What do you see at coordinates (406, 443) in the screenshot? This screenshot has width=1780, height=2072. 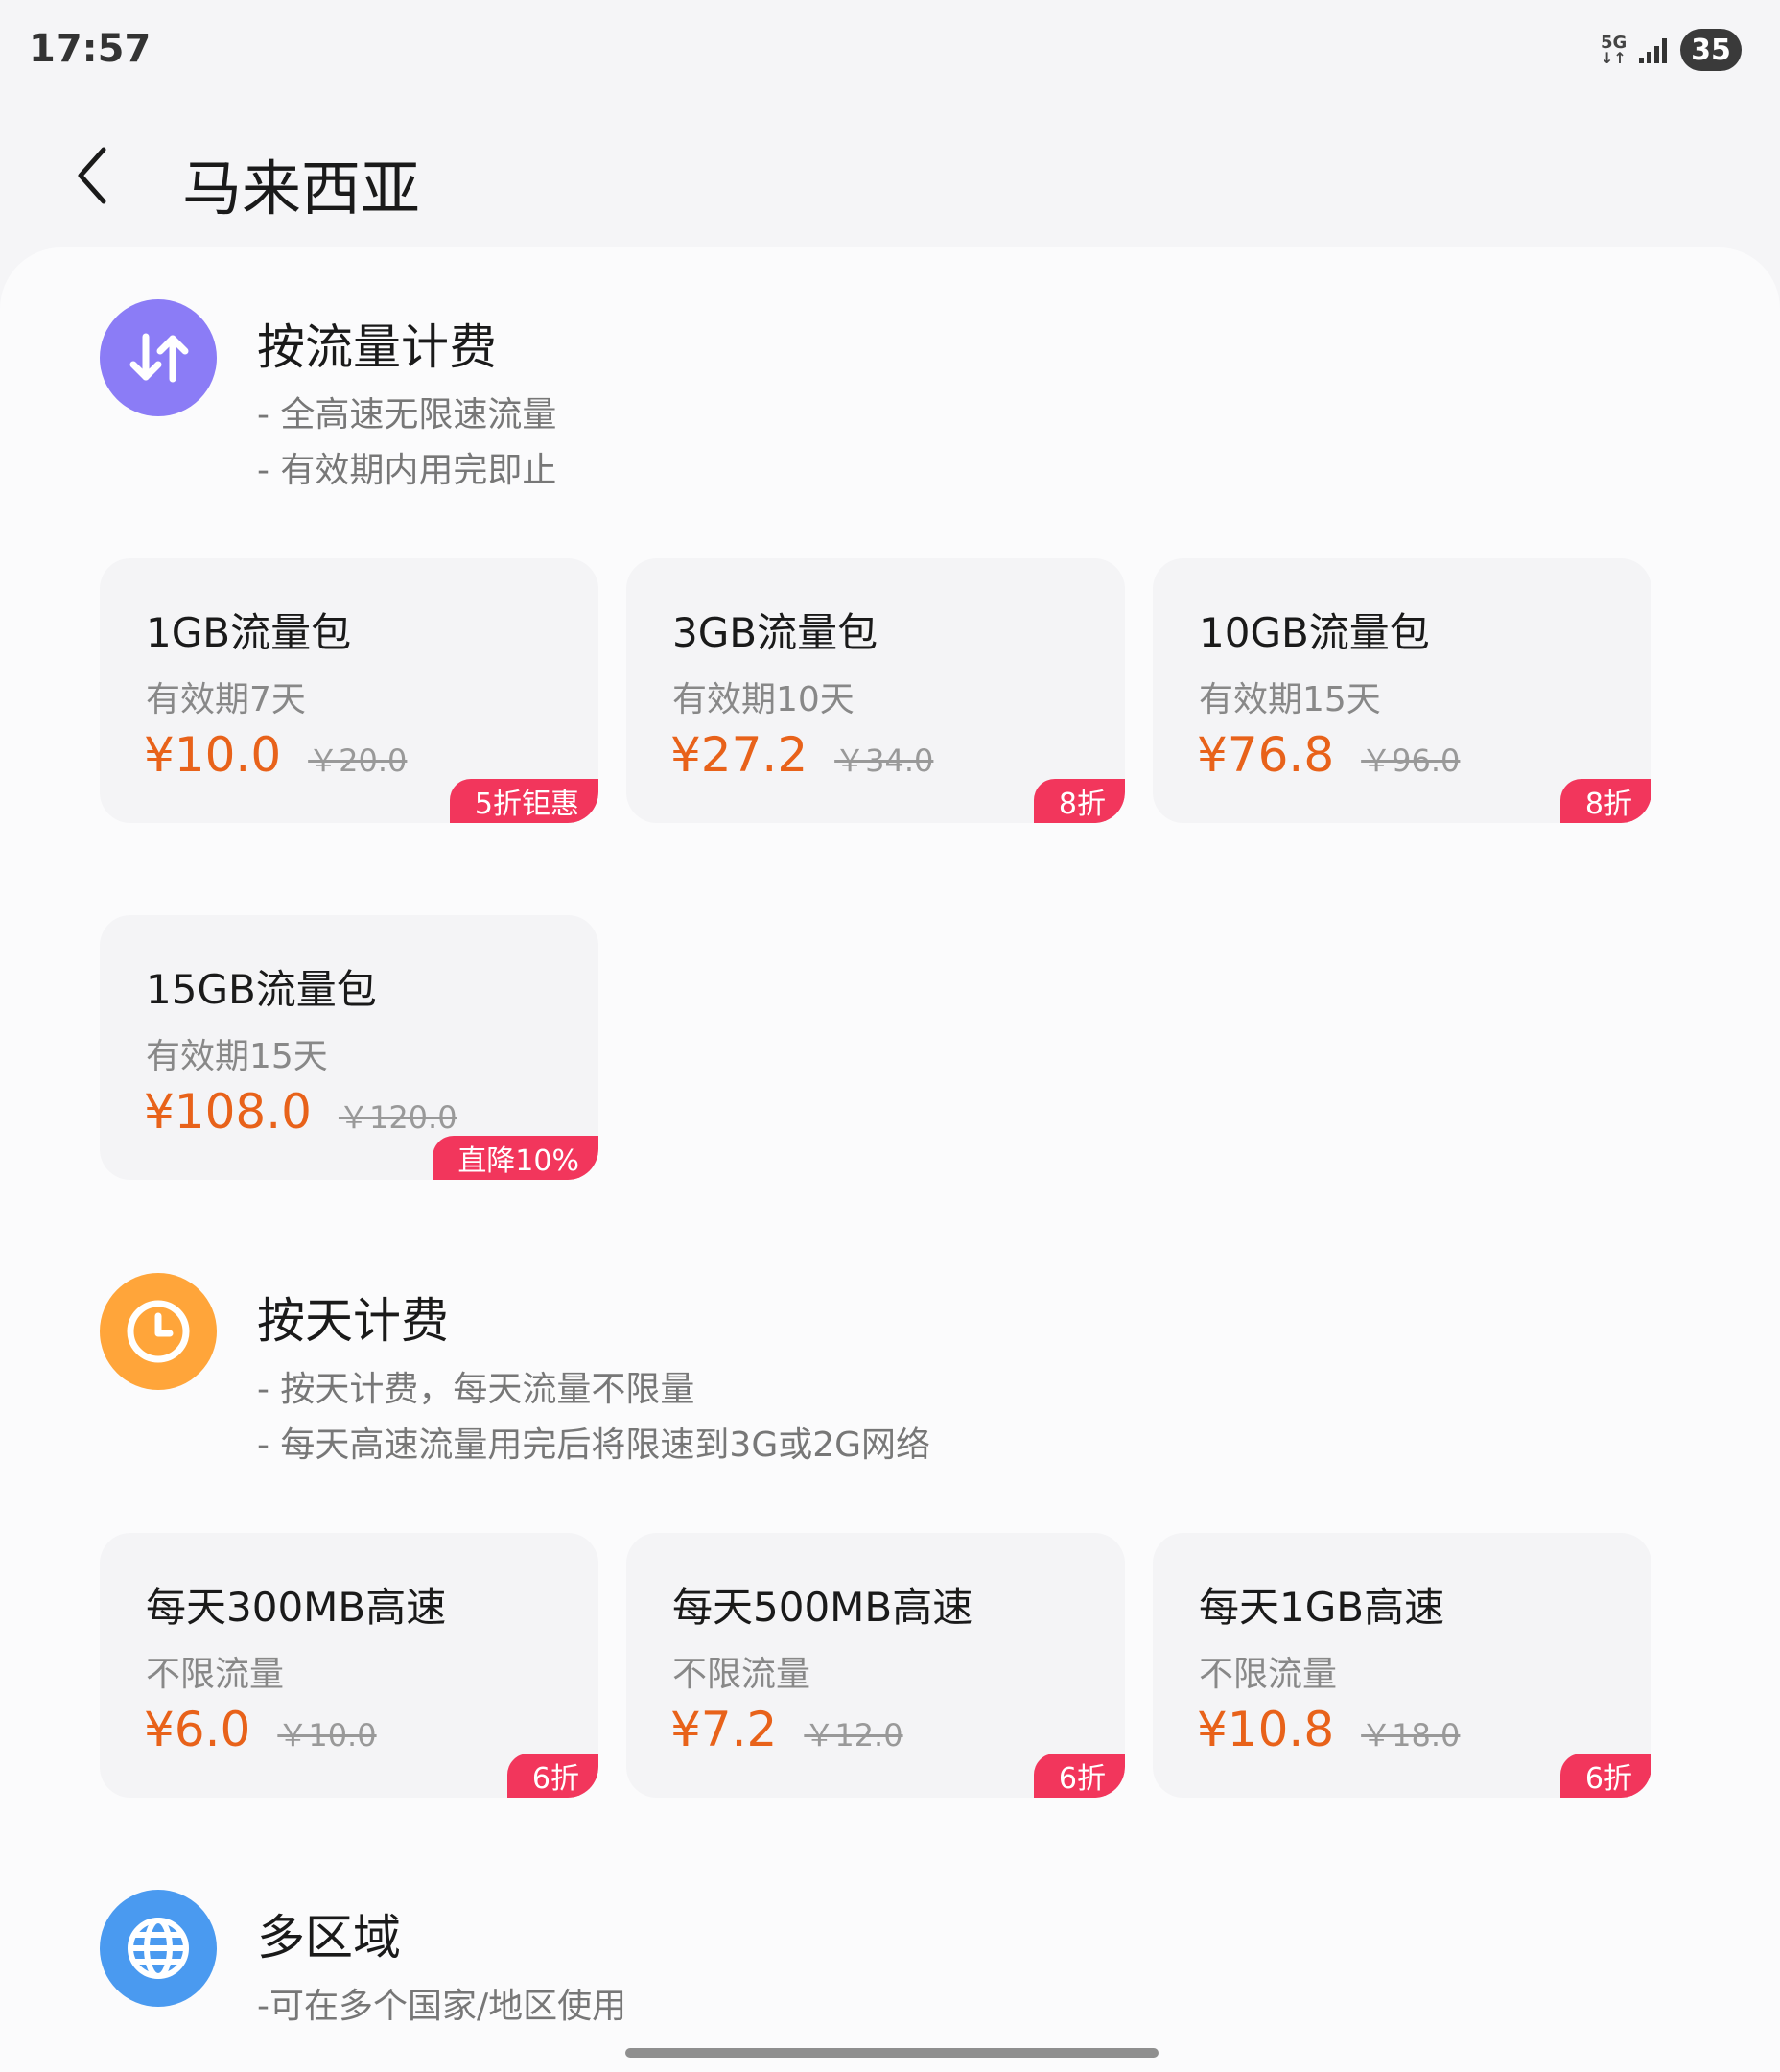 I see `section-desc-traffic: - 全高速无限速流量 - 有效期内用完即止` at bounding box center [406, 443].